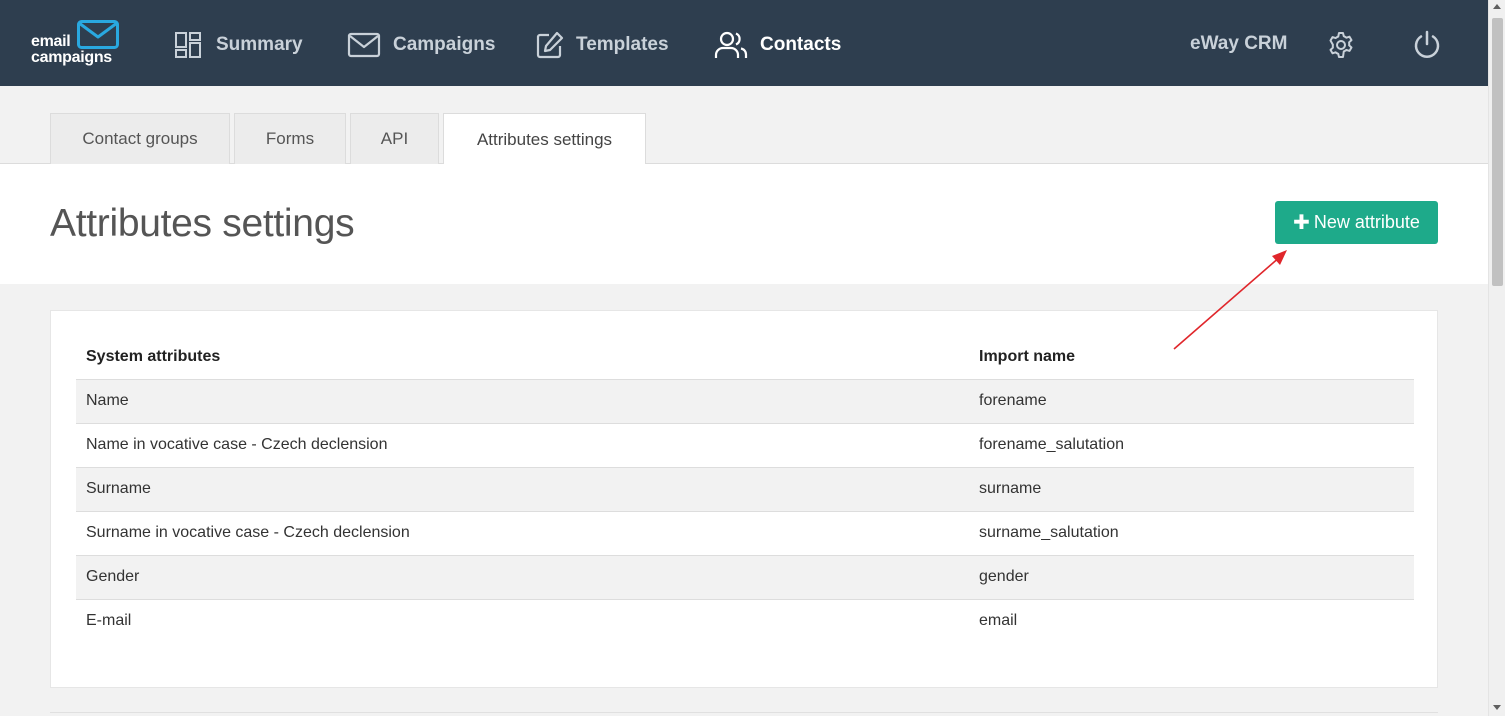 The width and height of the screenshot is (1505, 716). What do you see at coordinates (1496, 358) in the screenshot?
I see `vertical-scrollbar` at bounding box center [1496, 358].